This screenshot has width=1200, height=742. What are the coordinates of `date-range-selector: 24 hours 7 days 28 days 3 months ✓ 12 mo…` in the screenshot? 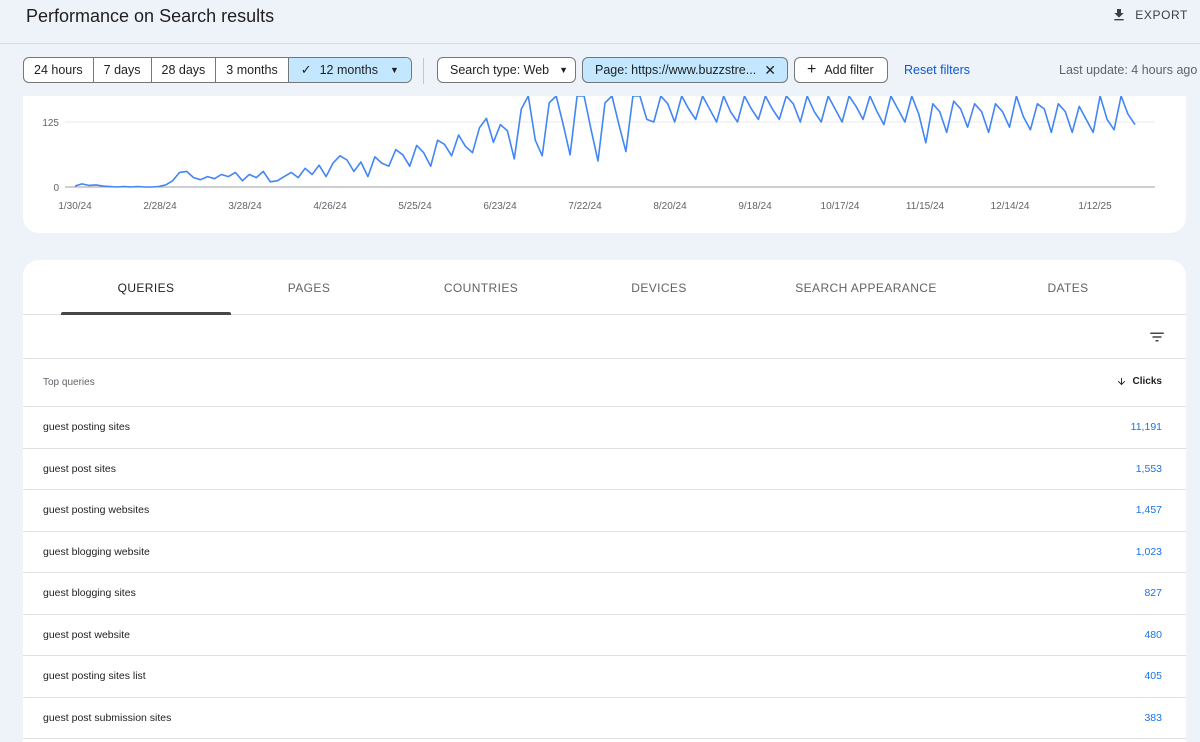 It's located at (217, 70).